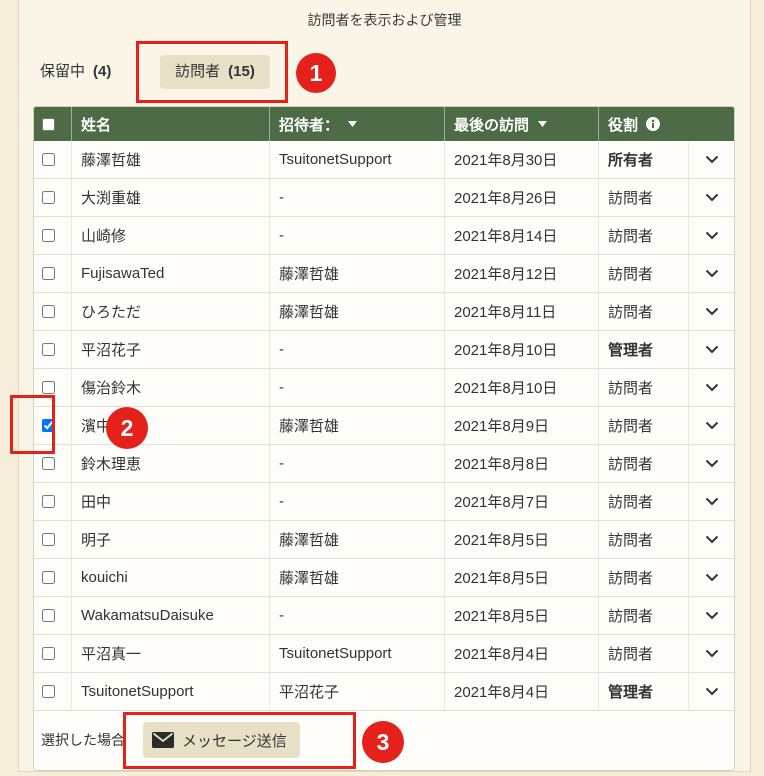 The image size is (764, 776). What do you see at coordinates (384, 654) in the screenshot?
I see `table-row: 平沼真一 TsuitonetSupport 2021年8月4日 訪問者` at bounding box center [384, 654].